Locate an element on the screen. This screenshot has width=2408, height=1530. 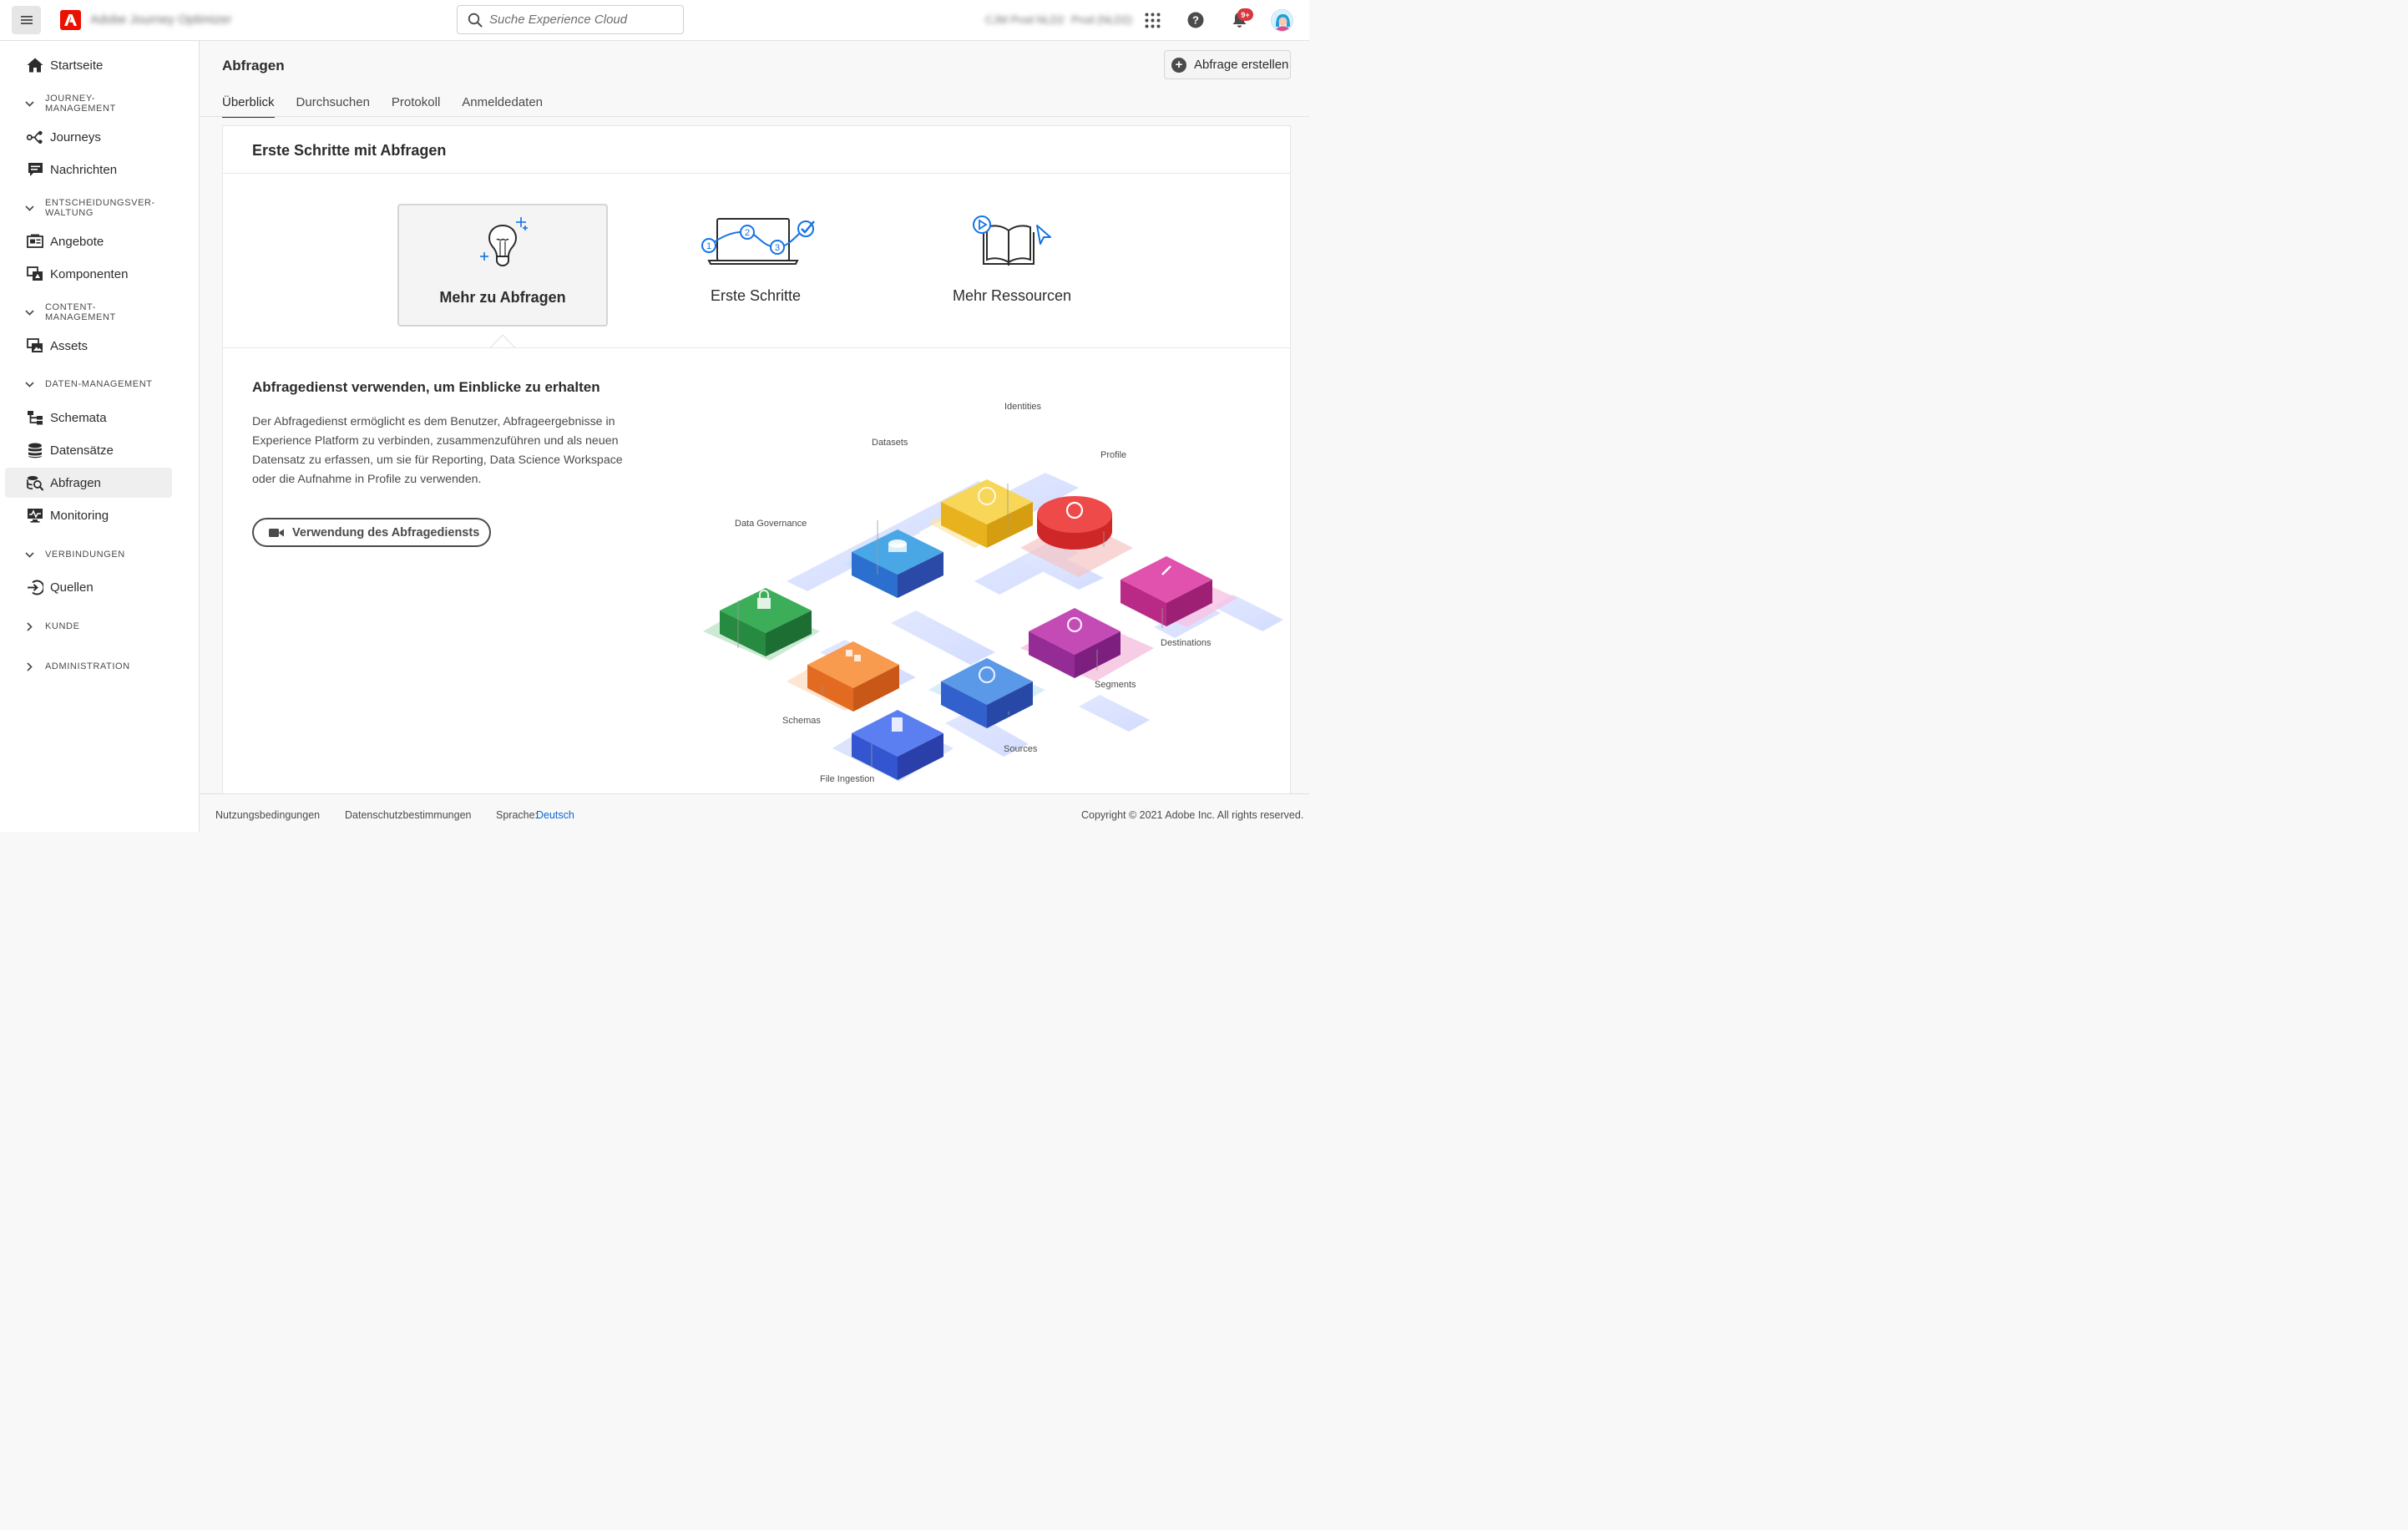
search-box is located at coordinates (570, 19).